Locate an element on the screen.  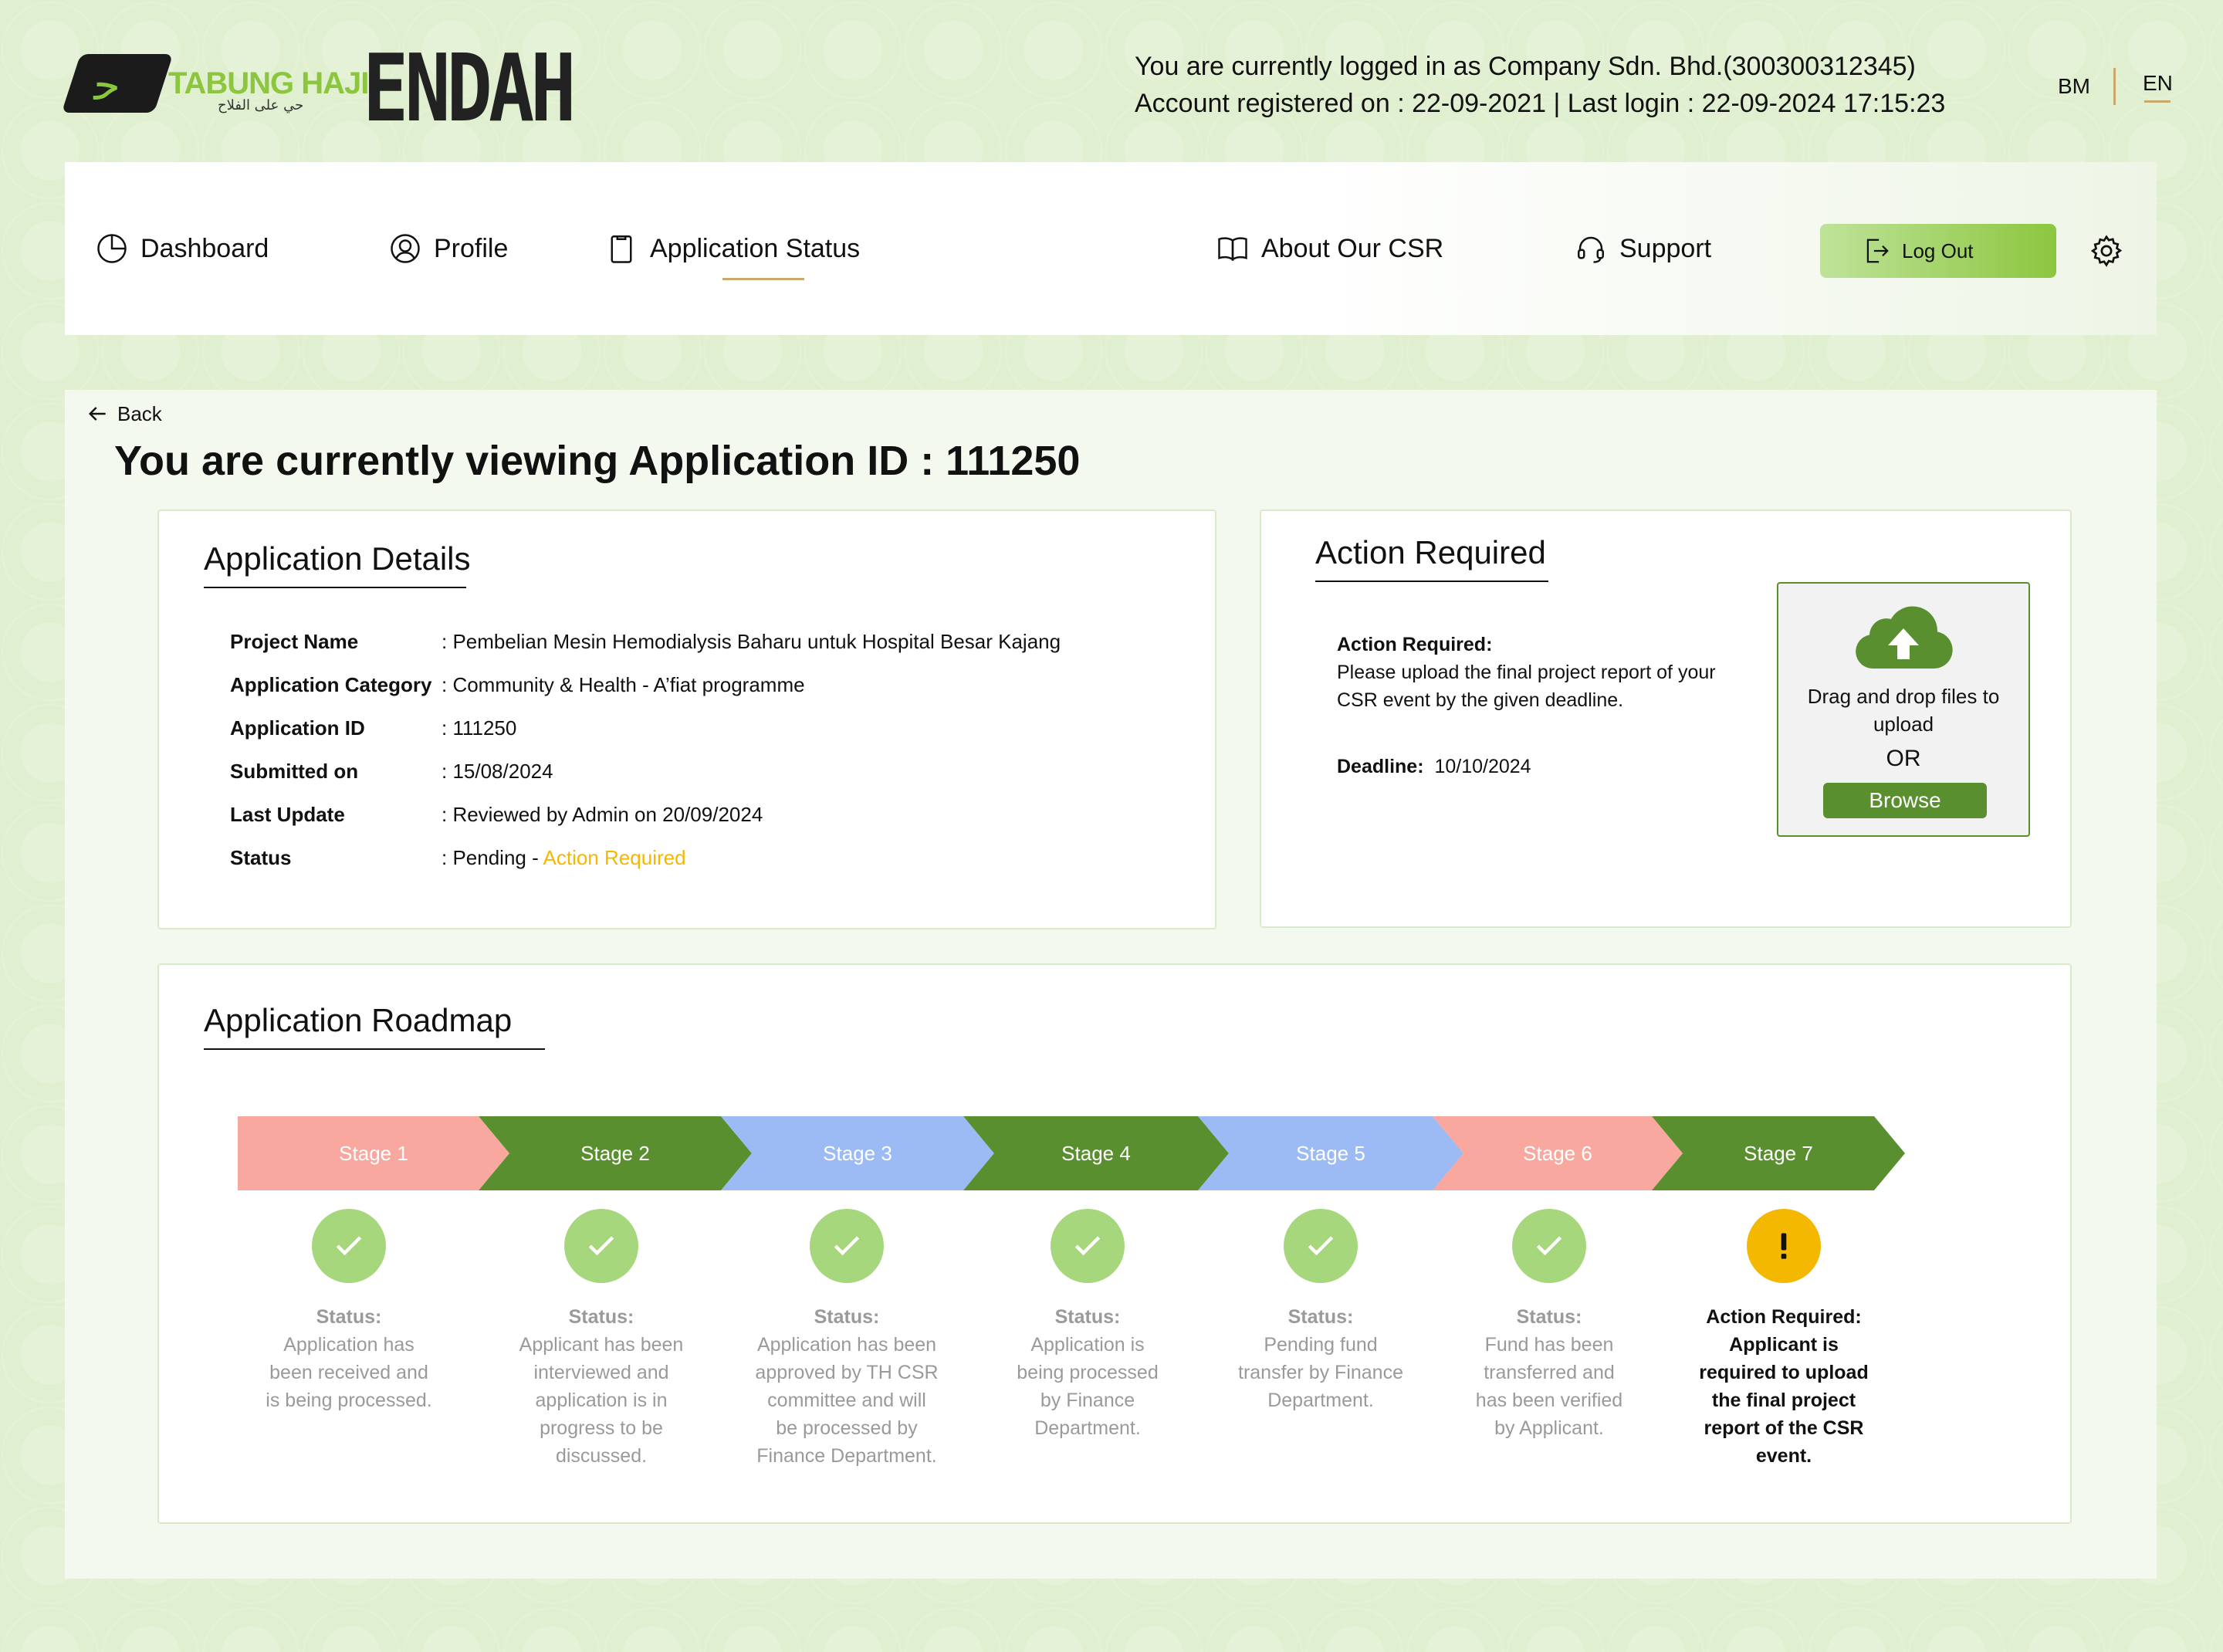
stage-7-status-line: required to upload is located at coordinates (1784, 1372).